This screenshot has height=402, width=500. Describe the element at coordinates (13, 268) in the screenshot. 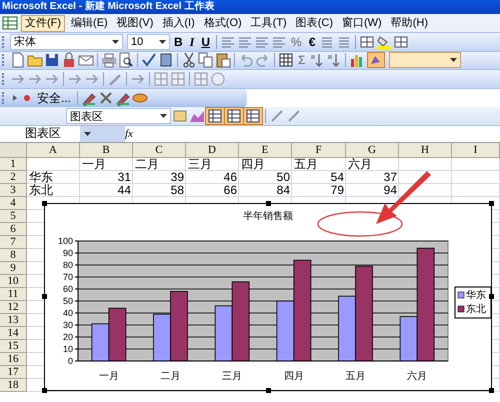

I see `row-header: 9` at that location.